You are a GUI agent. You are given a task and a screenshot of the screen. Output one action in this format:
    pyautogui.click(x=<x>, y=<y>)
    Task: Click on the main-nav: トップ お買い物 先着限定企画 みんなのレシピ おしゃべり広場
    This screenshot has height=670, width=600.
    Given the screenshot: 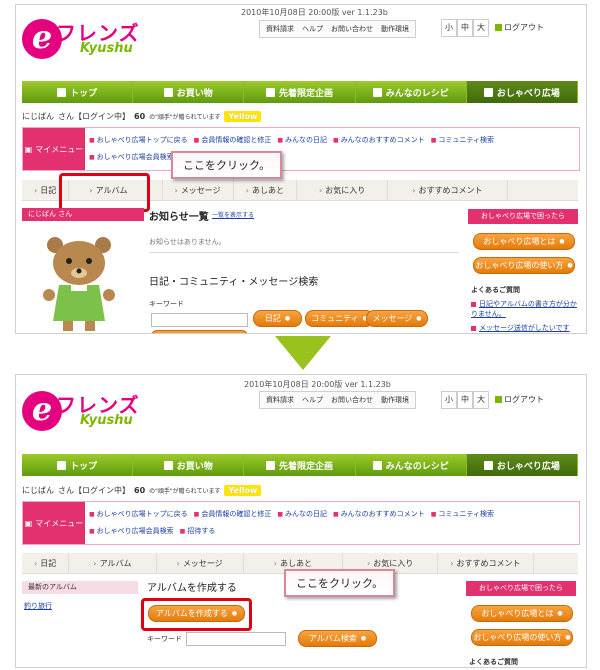 What is the action you would take?
    pyautogui.click(x=300, y=465)
    